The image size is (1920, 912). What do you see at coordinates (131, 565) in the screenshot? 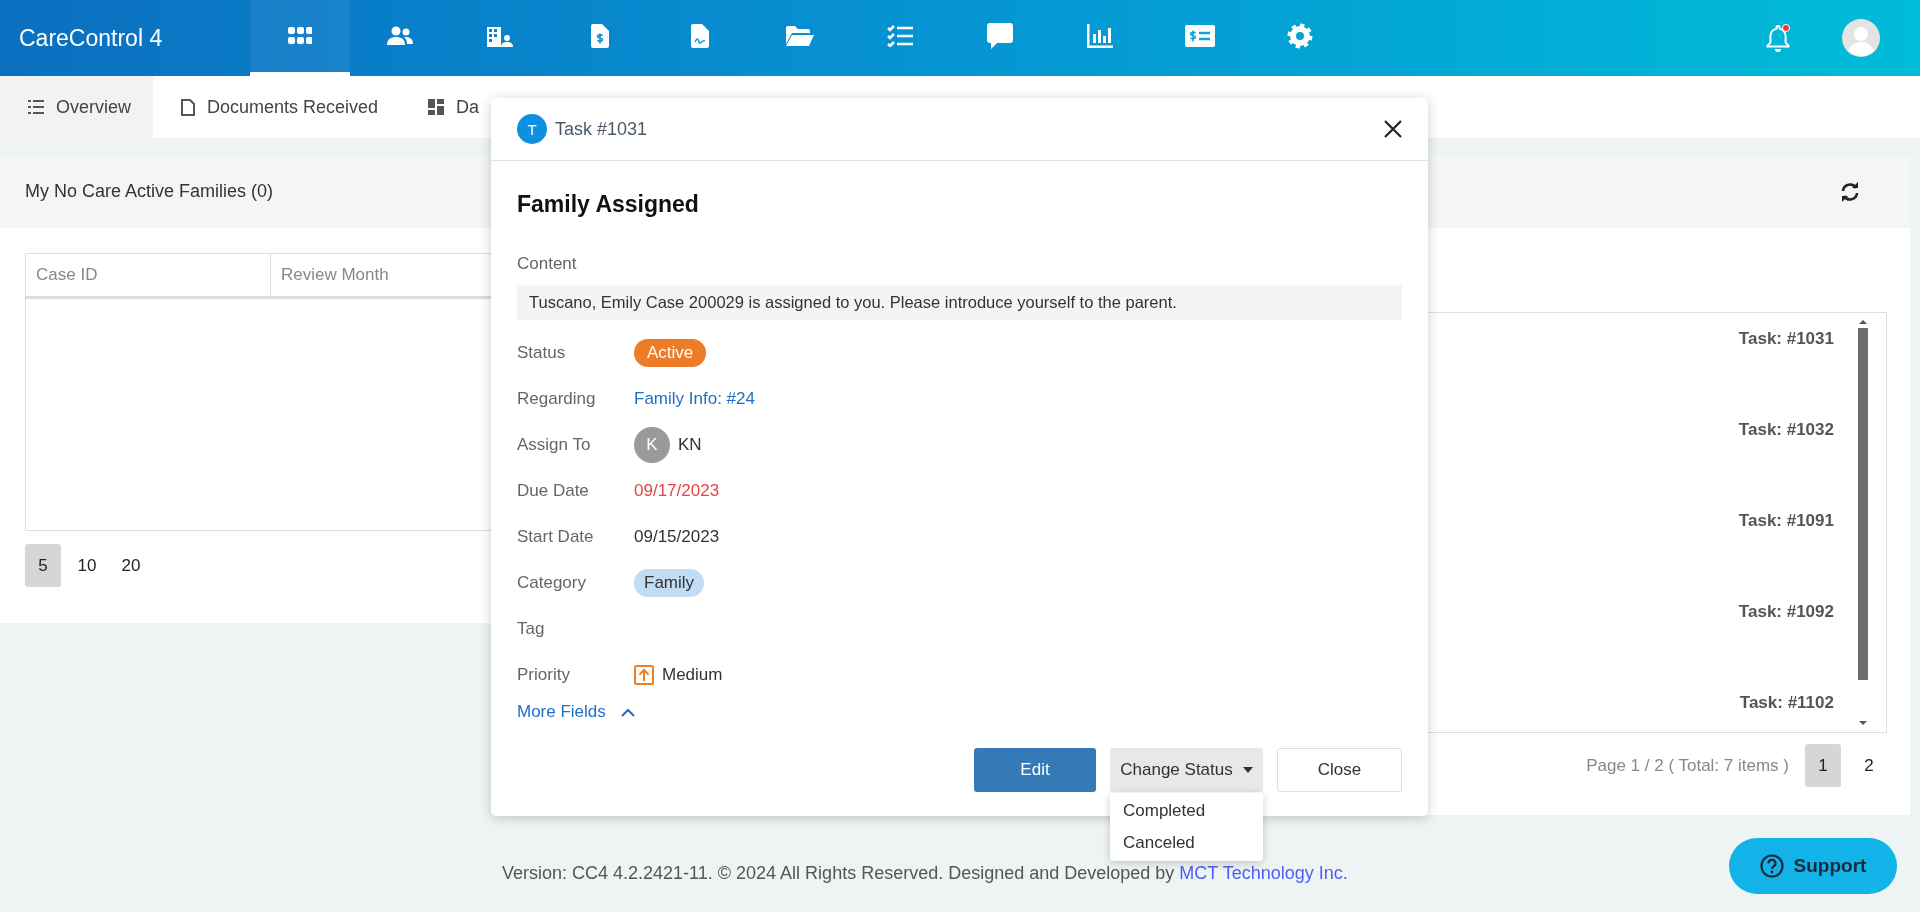
I see `page-size-button: 20` at bounding box center [131, 565].